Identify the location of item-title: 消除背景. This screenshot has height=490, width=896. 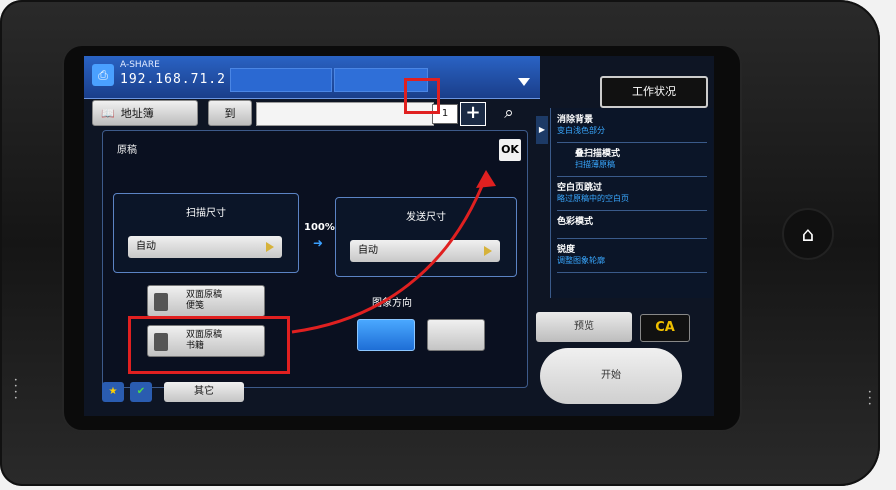
(575, 120).